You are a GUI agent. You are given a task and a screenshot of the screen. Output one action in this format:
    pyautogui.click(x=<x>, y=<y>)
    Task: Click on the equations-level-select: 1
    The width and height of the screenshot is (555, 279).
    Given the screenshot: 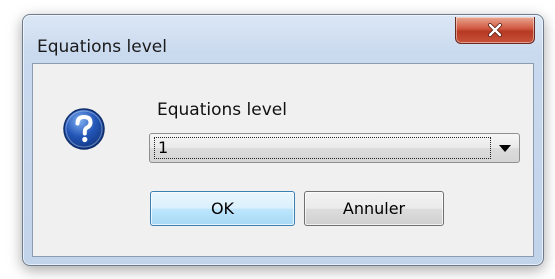 What is the action you would take?
    pyautogui.click(x=334, y=148)
    